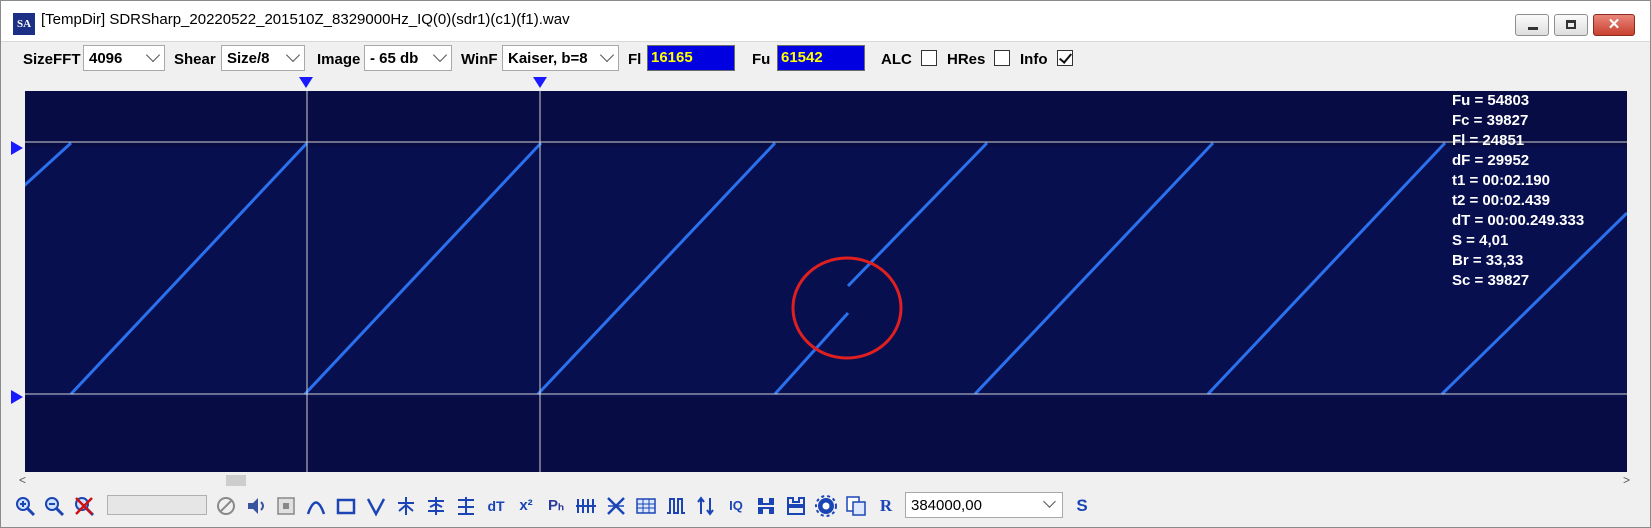  What do you see at coordinates (1491, 280) in the screenshot?
I see `info-sc: Sc = 39827` at bounding box center [1491, 280].